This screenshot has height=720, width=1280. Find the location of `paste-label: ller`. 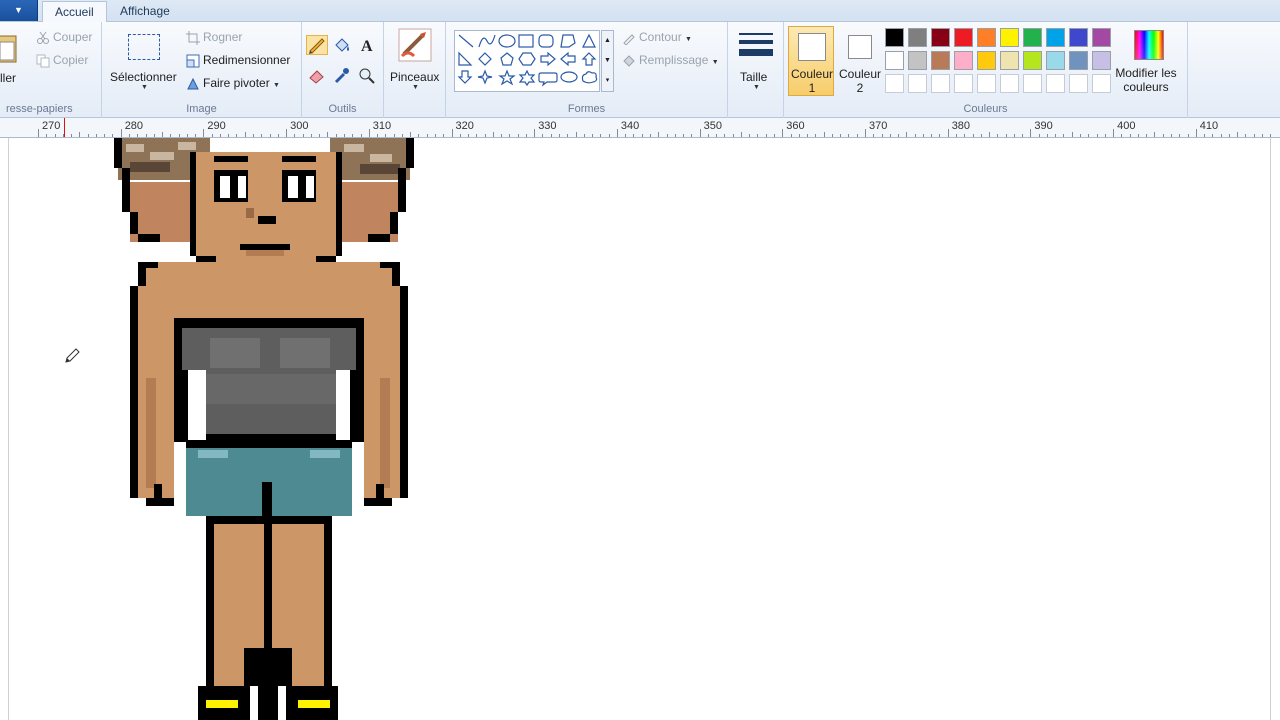

paste-label: ller is located at coordinates (8, 78).